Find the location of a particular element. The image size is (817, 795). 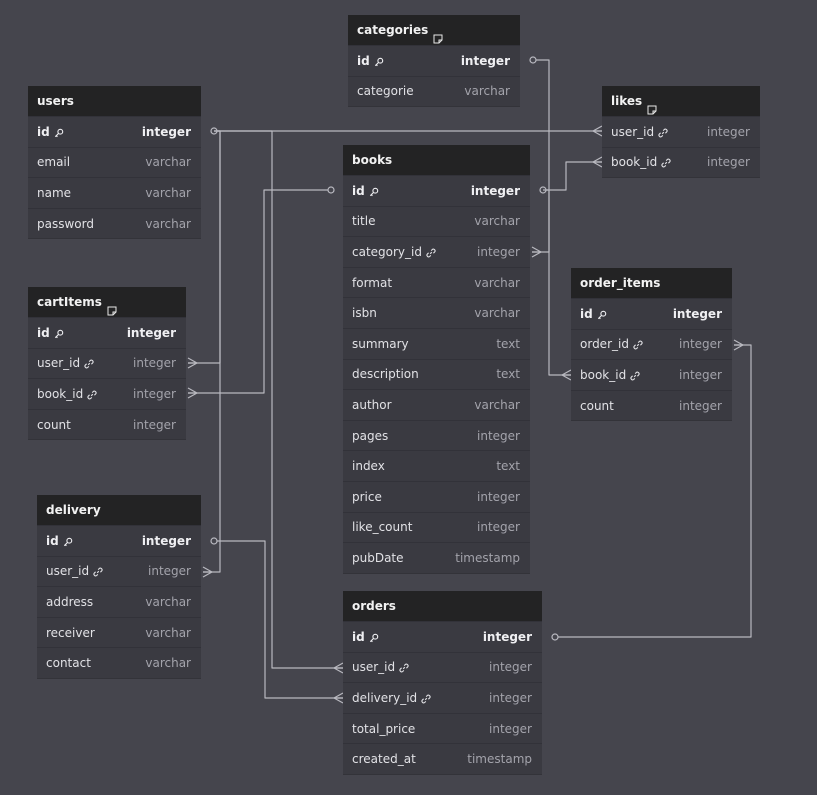

field-row: index text is located at coordinates (436, 465).